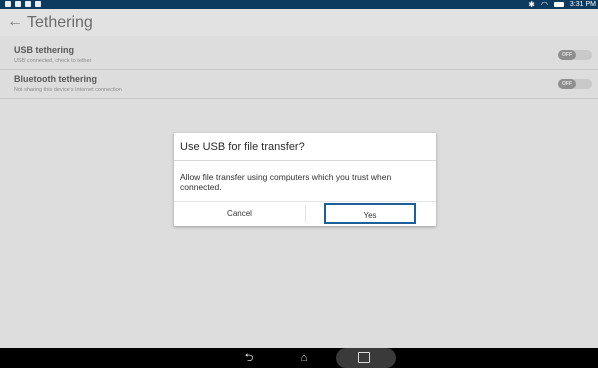 The width and height of the screenshot is (598, 374). What do you see at coordinates (55, 79) in the screenshot?
I see `setting-title: Bluetooth tethering` at bounding box center [55, 79].